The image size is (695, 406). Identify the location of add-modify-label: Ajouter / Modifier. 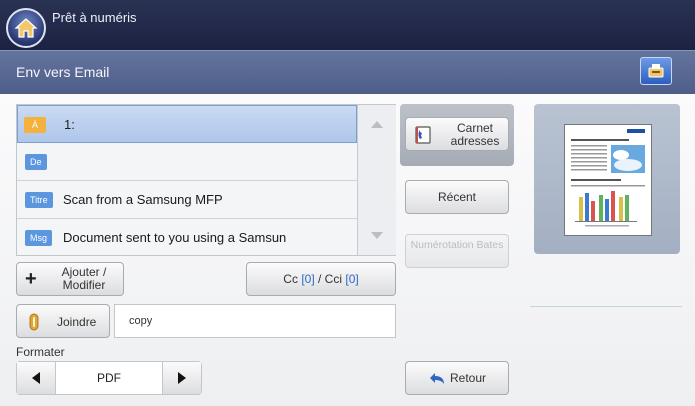
(84, 278).